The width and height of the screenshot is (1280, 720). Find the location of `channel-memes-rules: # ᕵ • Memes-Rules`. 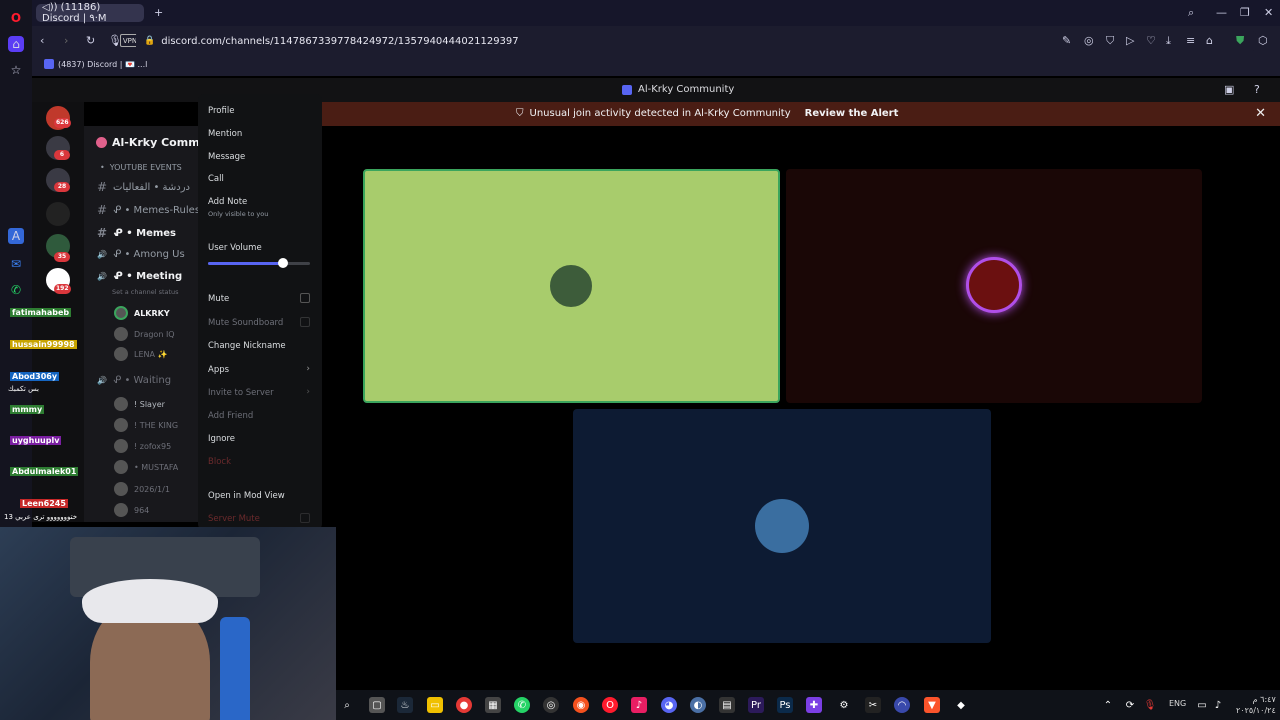

channel-memes-rules: # ᕵ • Memes-Rules is located at coordinates (148, 210).